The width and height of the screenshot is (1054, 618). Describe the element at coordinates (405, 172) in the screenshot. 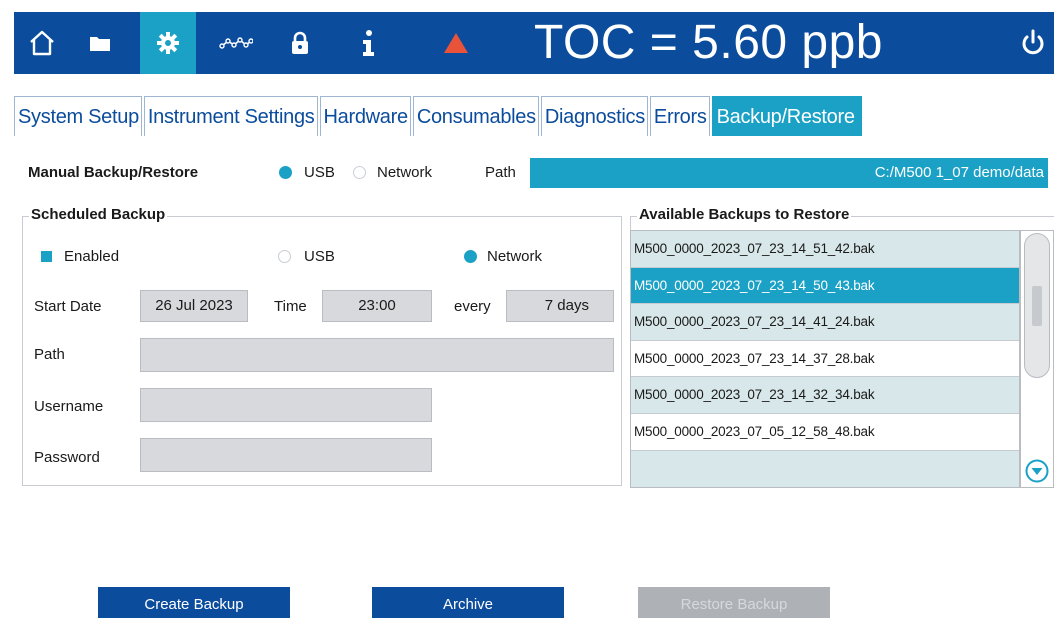

I see `manual-network-label: Network` at that location.